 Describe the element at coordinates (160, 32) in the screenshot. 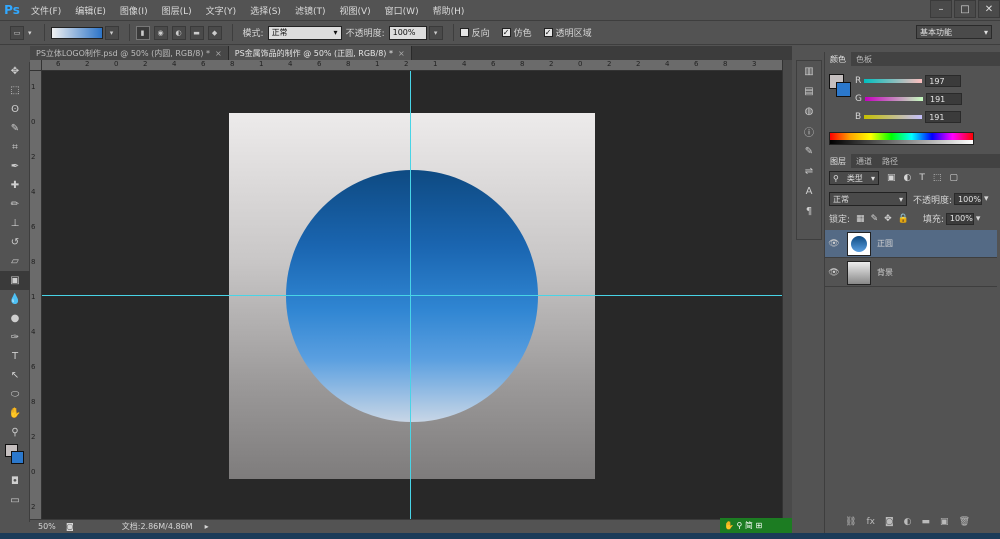

I see `radial-gradient-icon: ◉` at that location.